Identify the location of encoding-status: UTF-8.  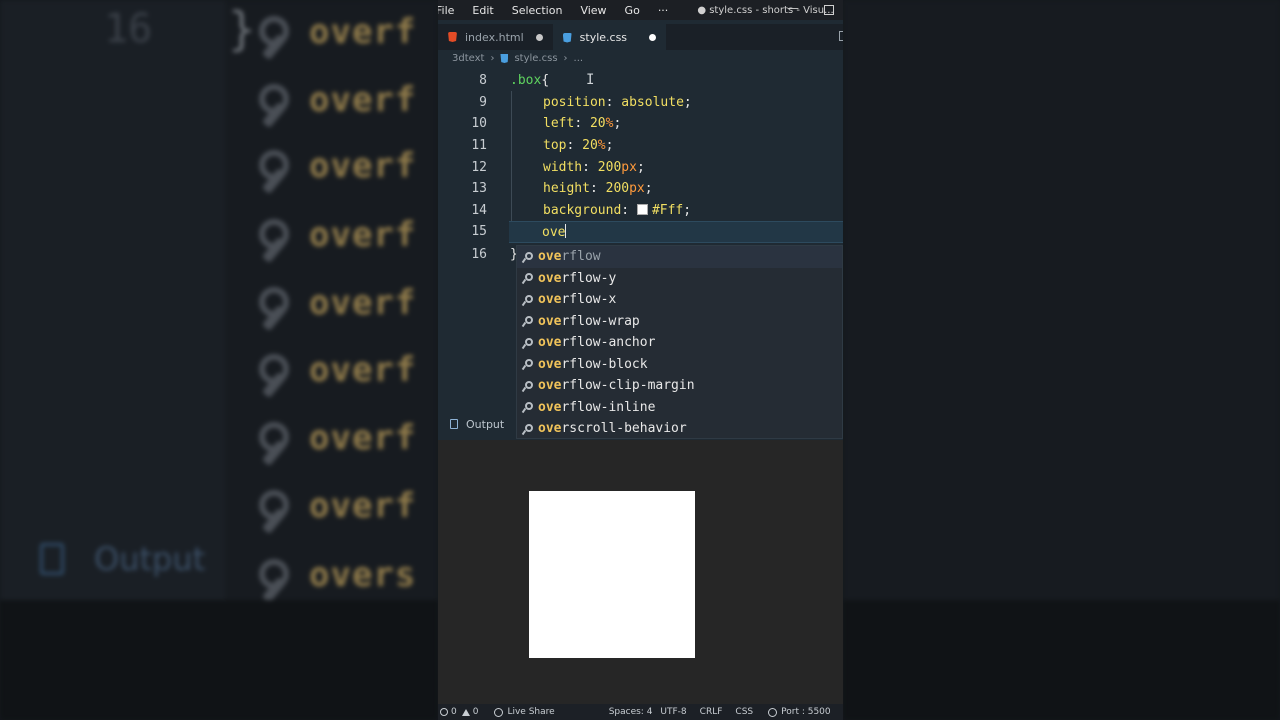
(673, 712).